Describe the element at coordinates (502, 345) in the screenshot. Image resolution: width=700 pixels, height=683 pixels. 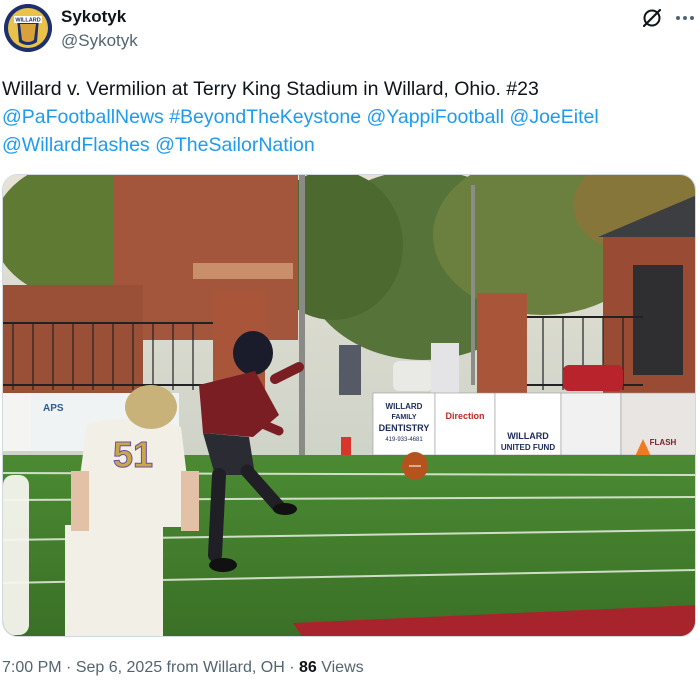
I see `brick-pillar` at that location.